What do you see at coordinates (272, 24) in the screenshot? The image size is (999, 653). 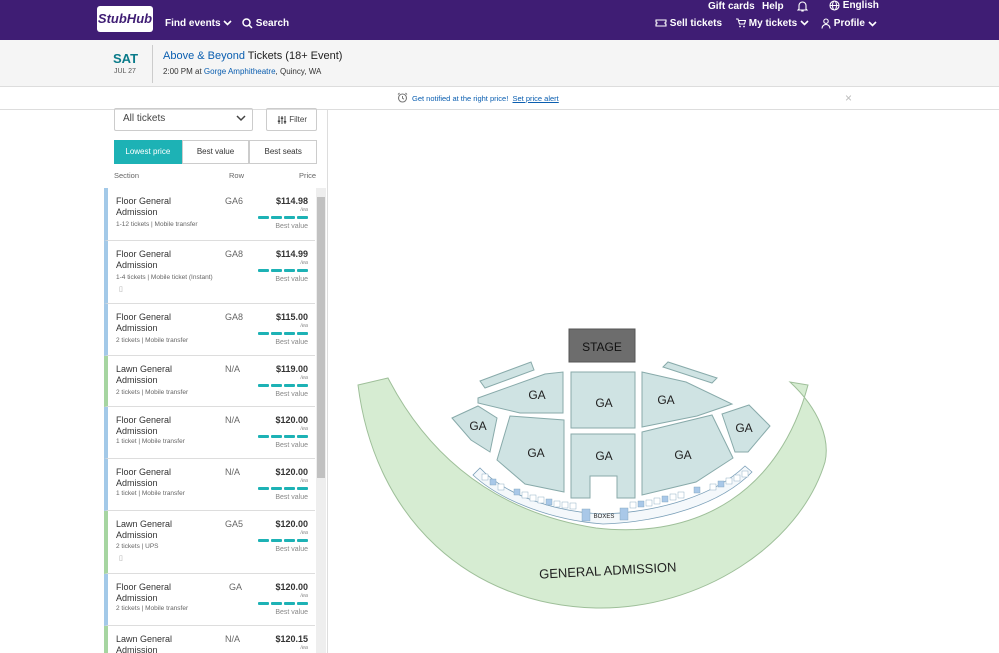 I see `search-label: Search` at bounding box center [272, 24].